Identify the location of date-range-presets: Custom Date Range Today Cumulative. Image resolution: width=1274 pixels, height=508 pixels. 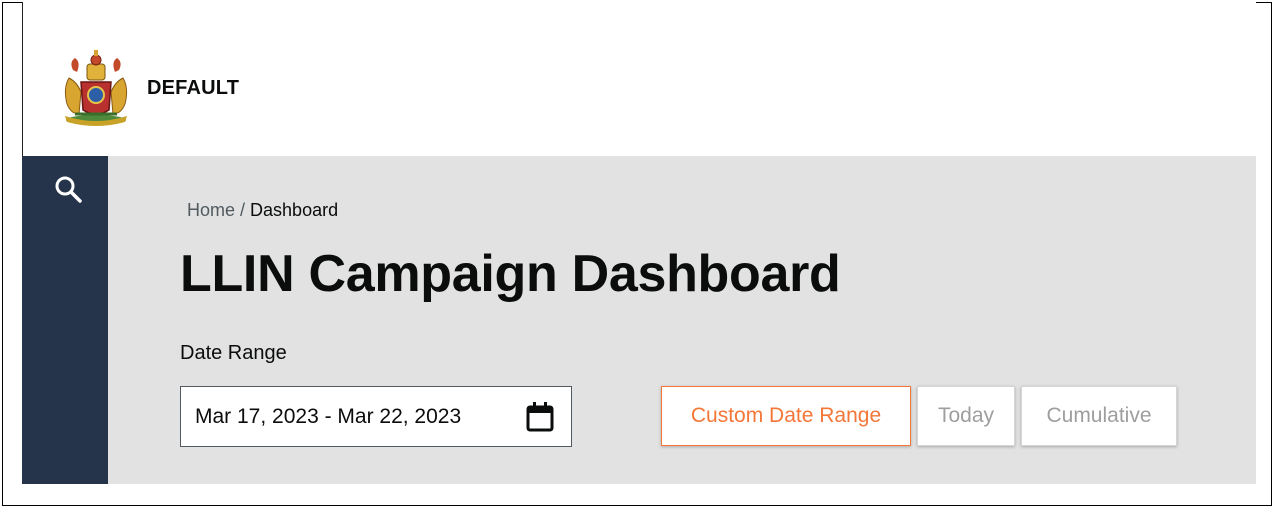
(919, 416).